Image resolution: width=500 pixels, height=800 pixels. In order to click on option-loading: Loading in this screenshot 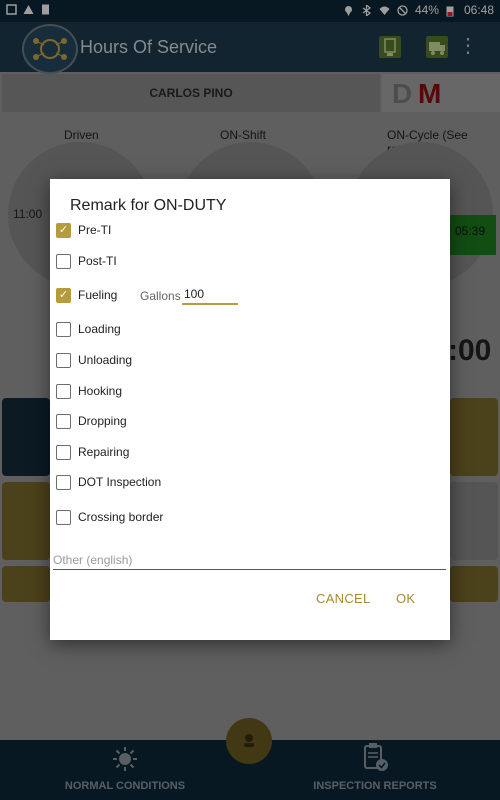, I will do `click(88, 329)`.